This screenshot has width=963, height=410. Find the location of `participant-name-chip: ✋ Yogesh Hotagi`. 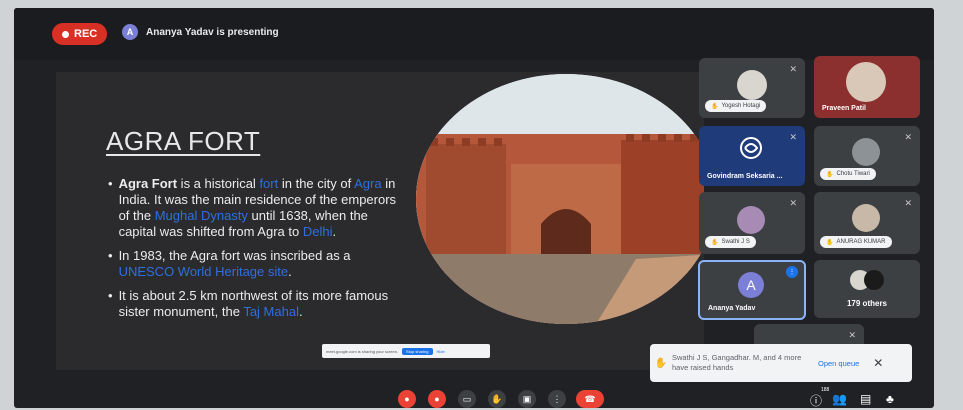

participant-name-chip: ✋ Yogesh Hotagi is located at coordinates (736, 106).